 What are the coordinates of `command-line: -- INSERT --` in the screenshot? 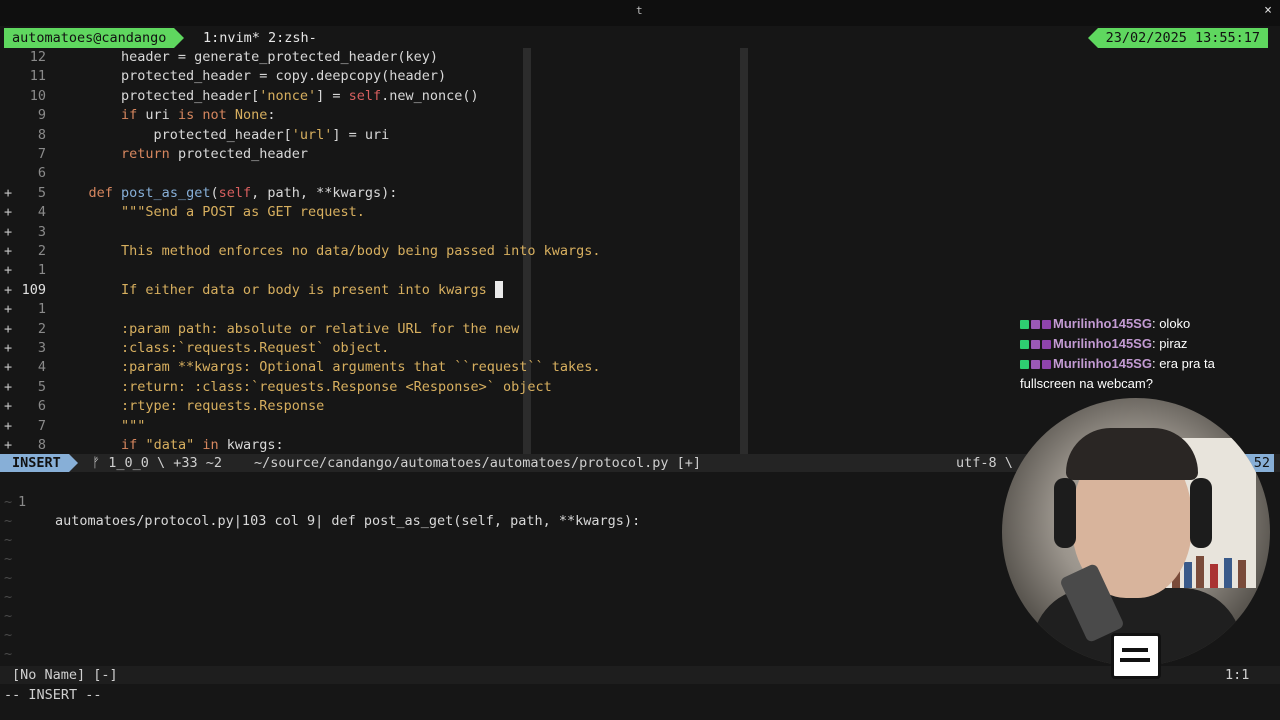 It's located at (53, 695).